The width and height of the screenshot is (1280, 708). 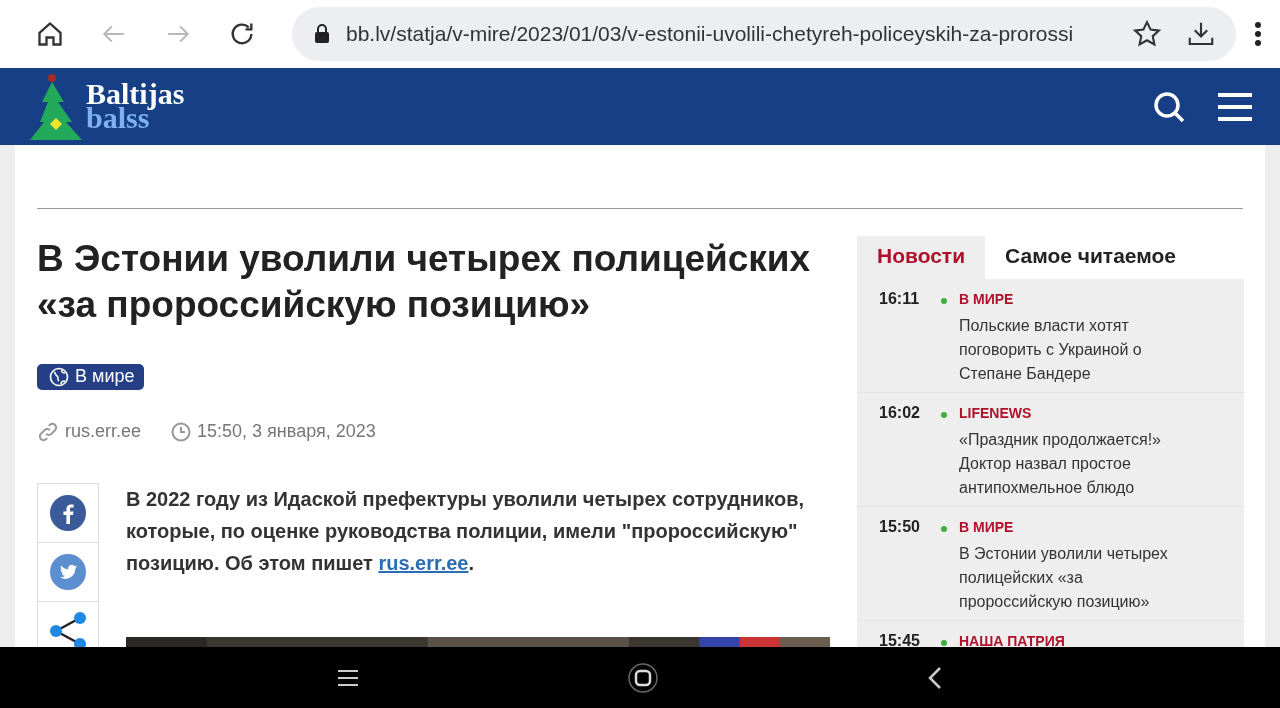 I want to click on news-time: 15:50, so click(x=900, y=527).